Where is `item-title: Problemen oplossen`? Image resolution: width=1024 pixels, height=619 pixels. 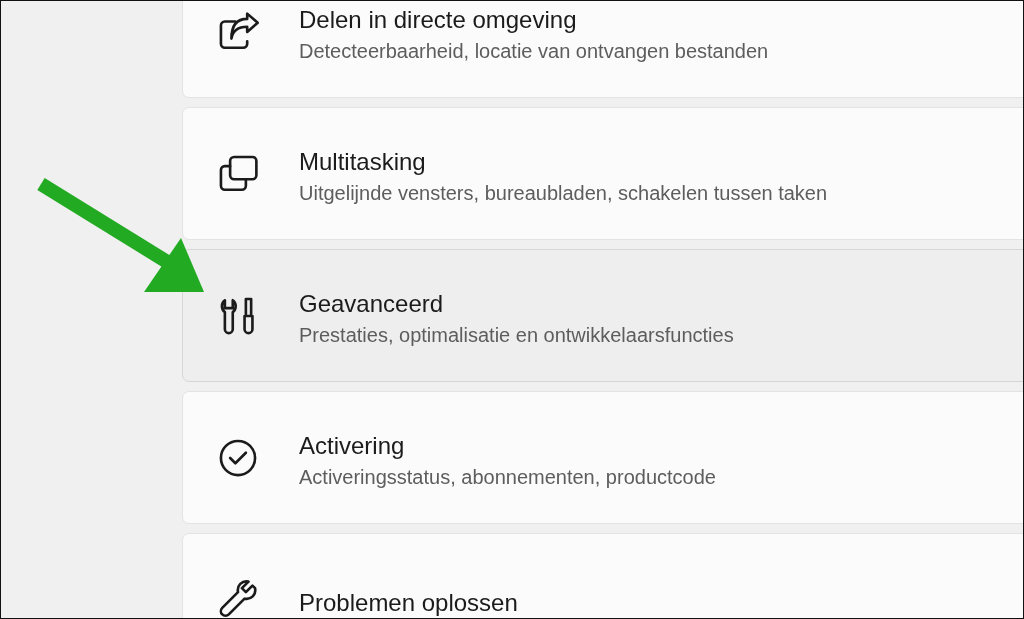
item-title: Problemen oplossen is located at coordinates (408, 602).